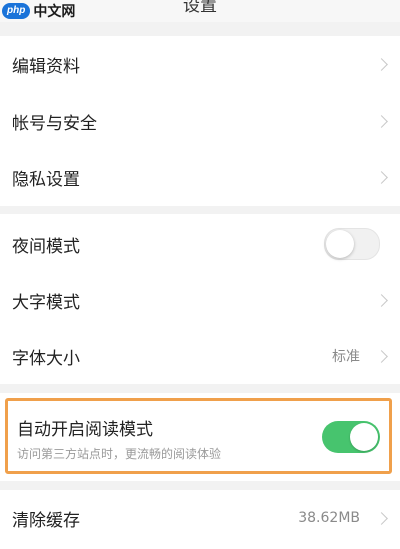  Describe the element at coordinates (54, 123) in the screenshot. I see `settings-item-label: 帐号与安全` at that location.